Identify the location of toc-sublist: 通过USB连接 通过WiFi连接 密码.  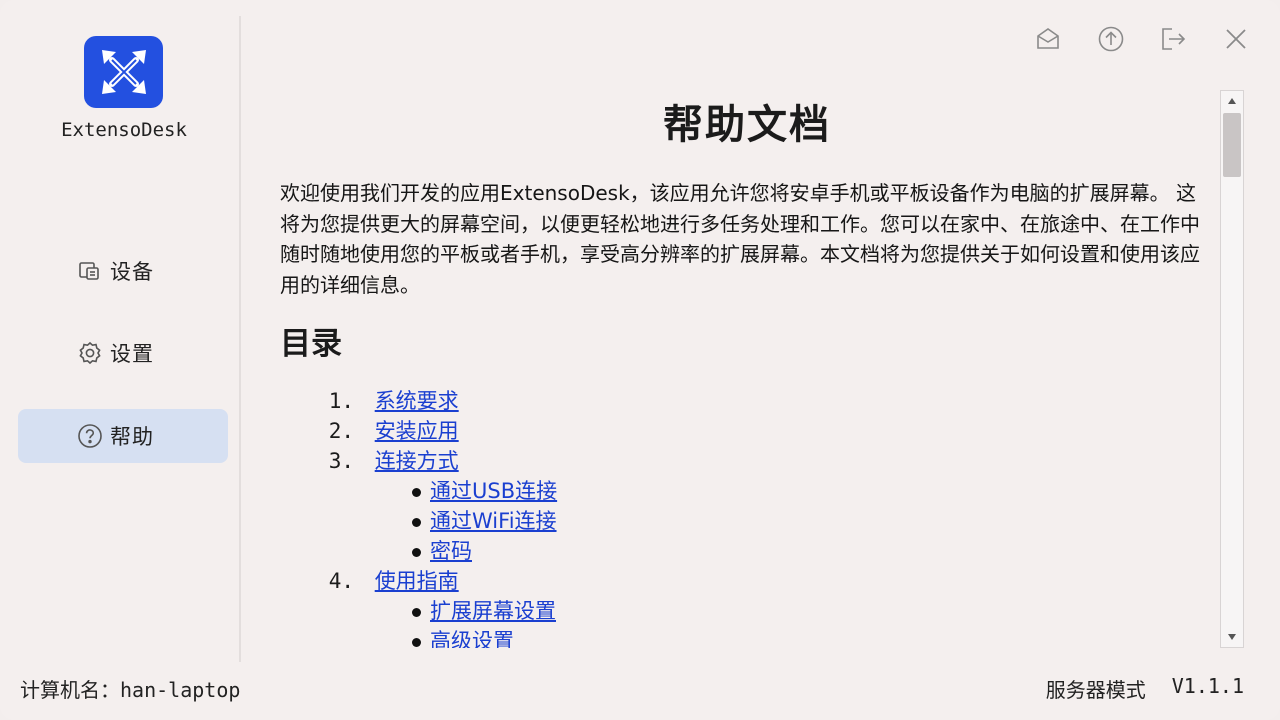
(747, 521).